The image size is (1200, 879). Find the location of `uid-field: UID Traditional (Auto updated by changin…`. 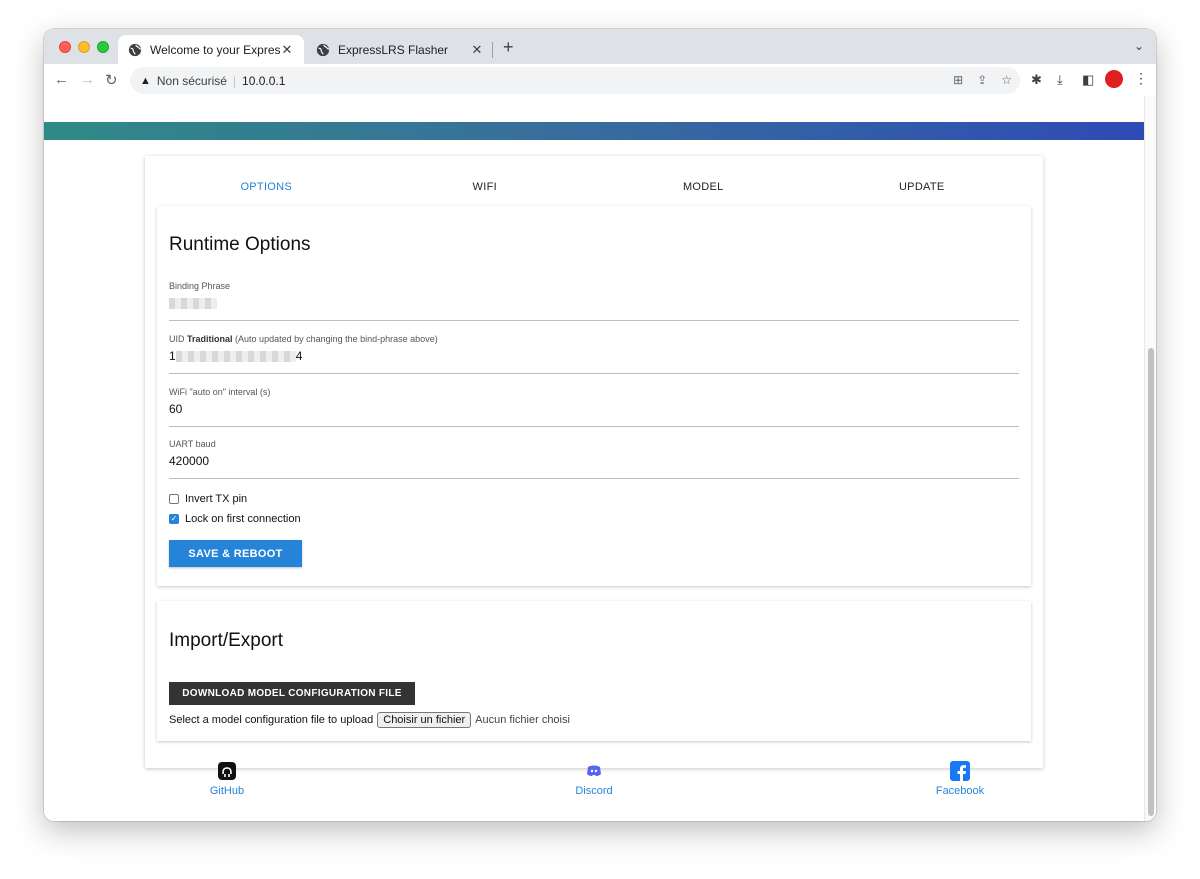

uid-field: UID Traditional (Auto updated by changin… is located at coordinates (594, 354).